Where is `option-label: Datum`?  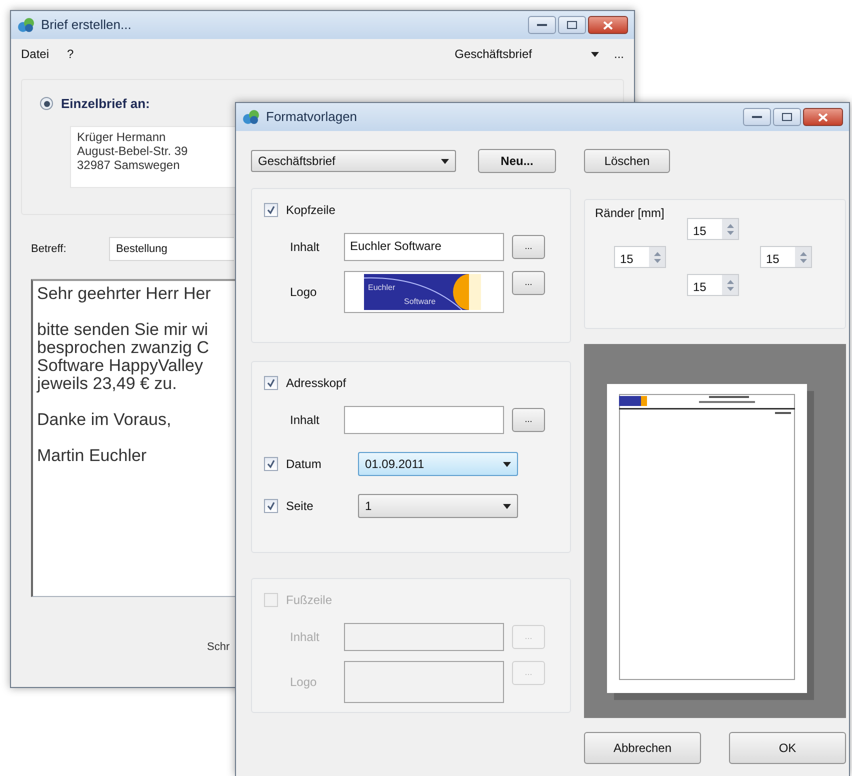
option-label: Datum is located at coordinates (304, 464).